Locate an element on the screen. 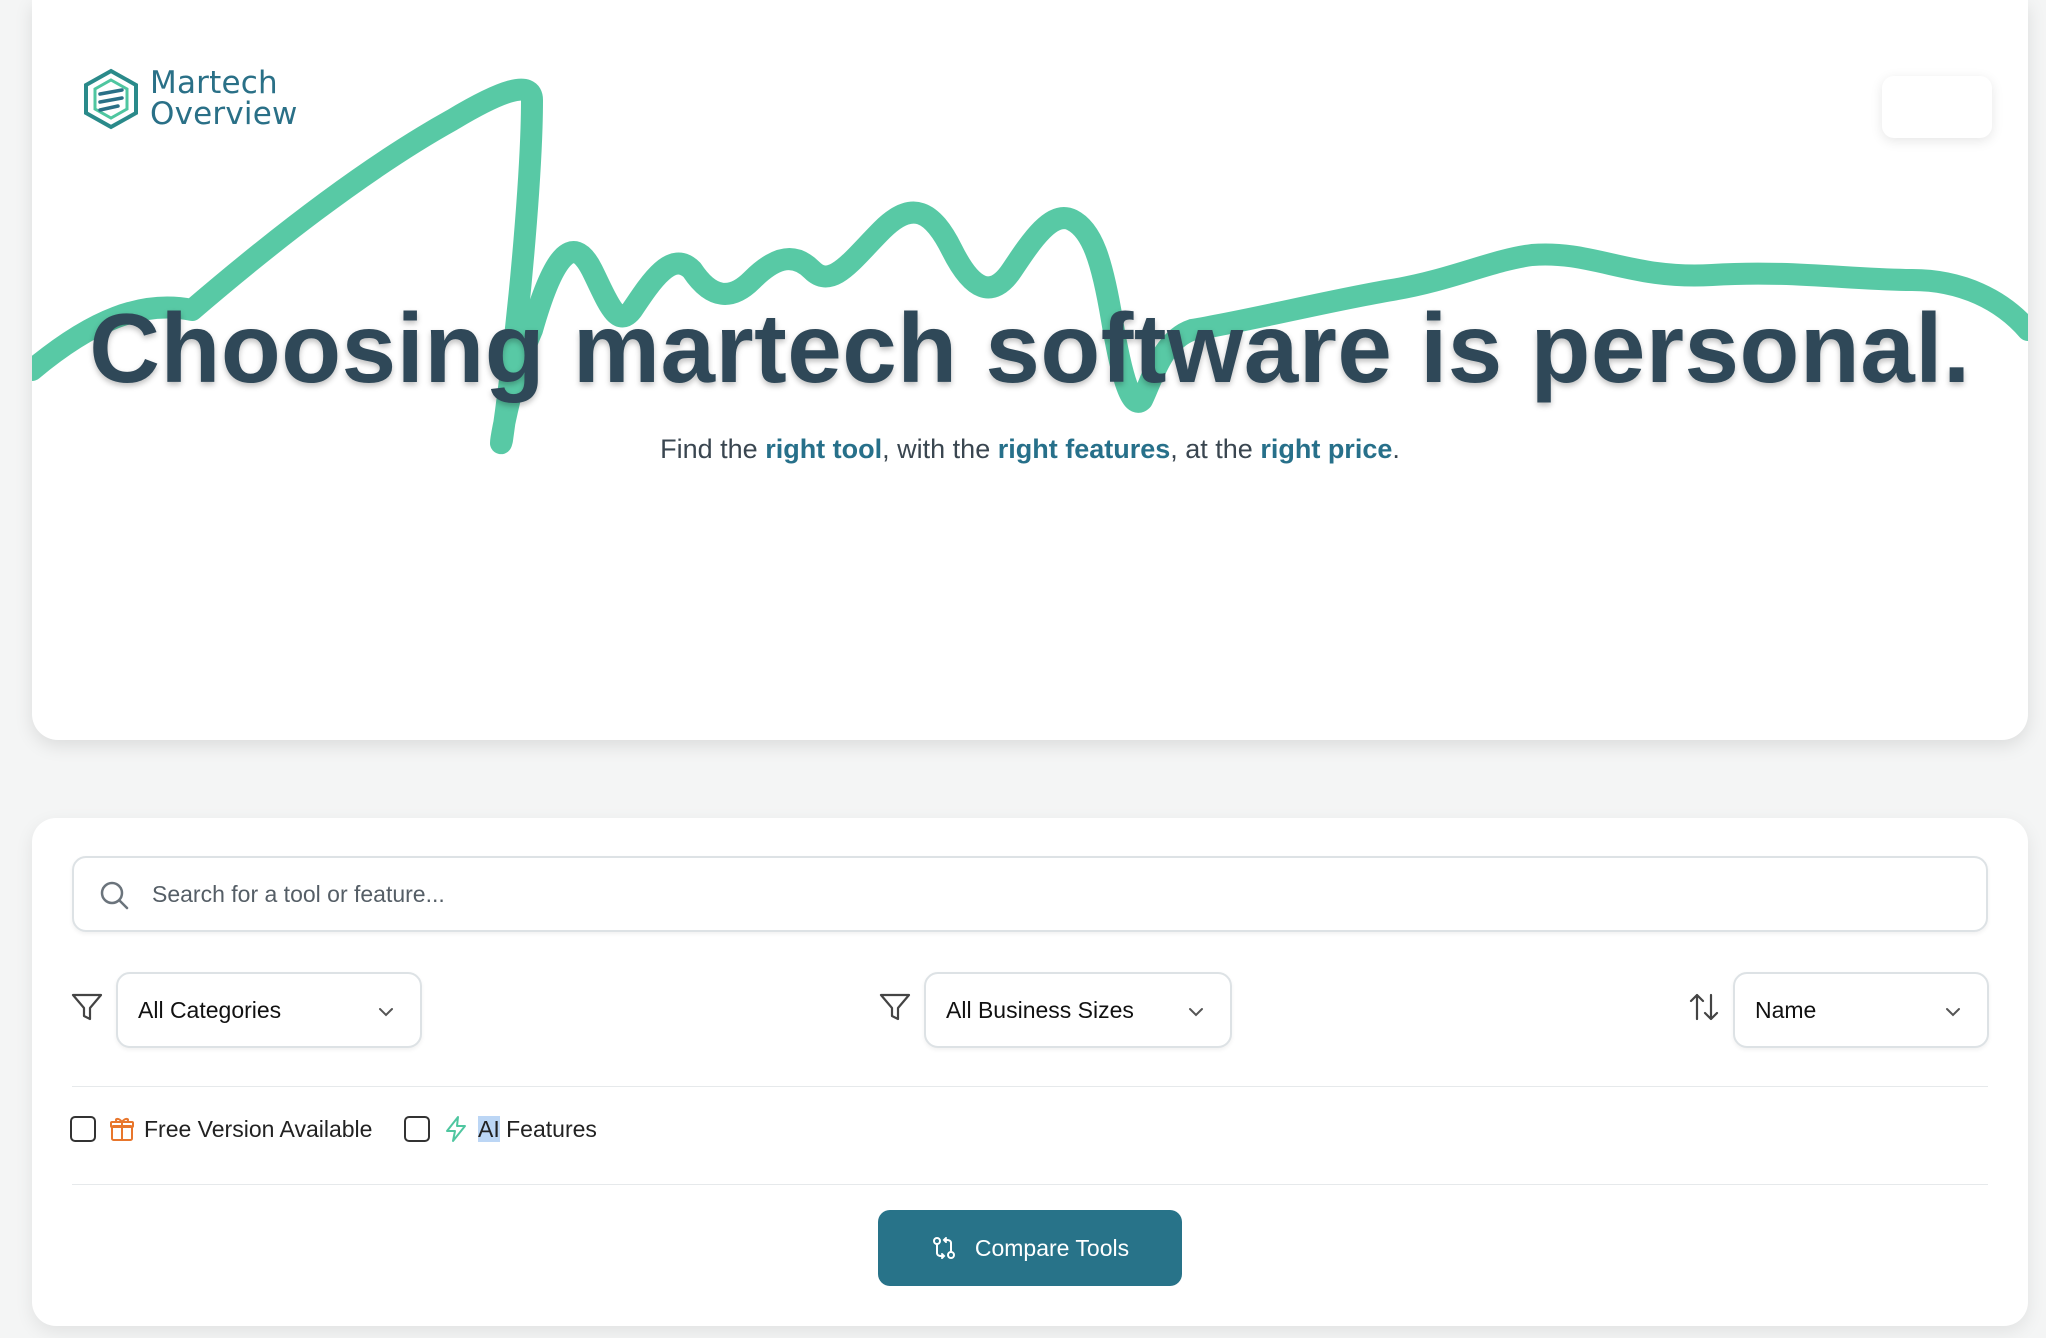 The width and height of the screenshot is (2046, 1338). brand-name: Martech Overview is located at coordinates (224, 99).